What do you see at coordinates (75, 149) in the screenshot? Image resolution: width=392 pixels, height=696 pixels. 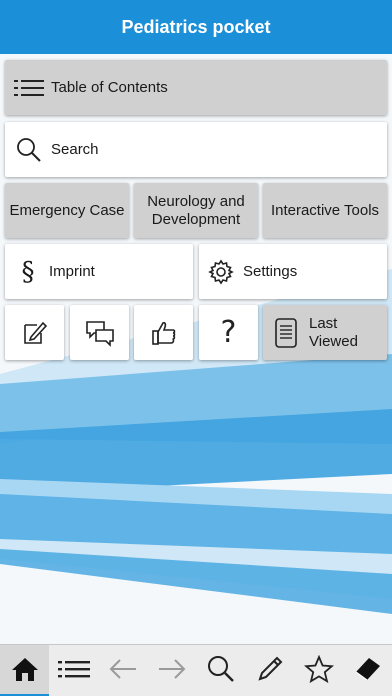 I see `search-label: Search` at bounding box center [75, 149].